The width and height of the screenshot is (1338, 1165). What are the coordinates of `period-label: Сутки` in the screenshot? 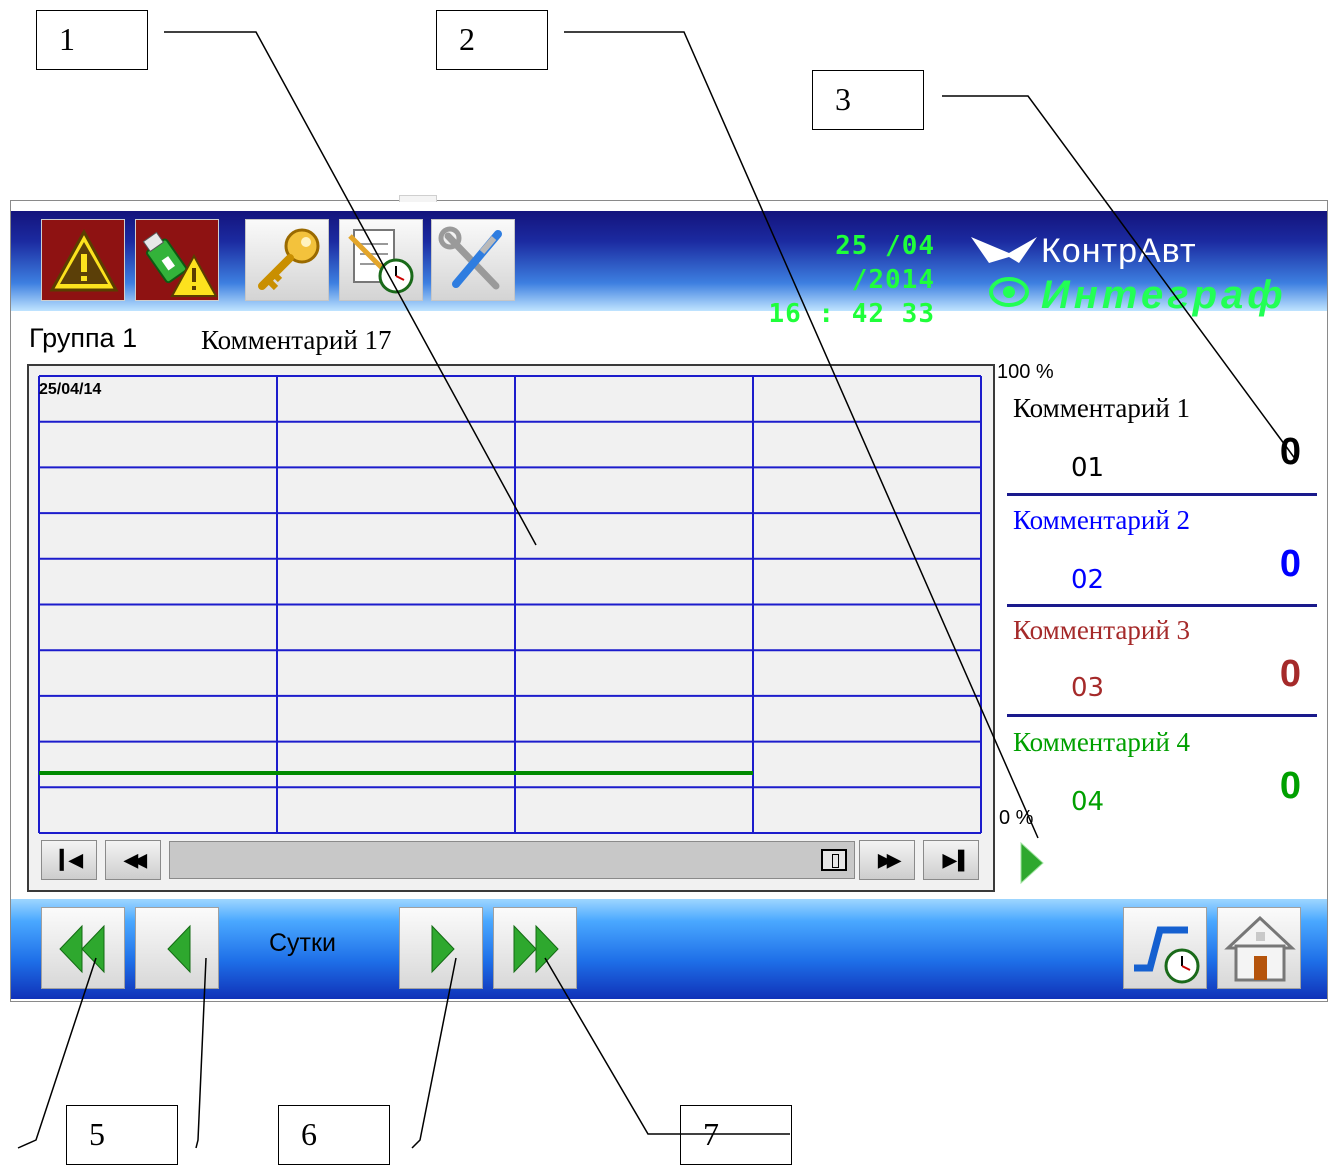 It's located at (302, 943).